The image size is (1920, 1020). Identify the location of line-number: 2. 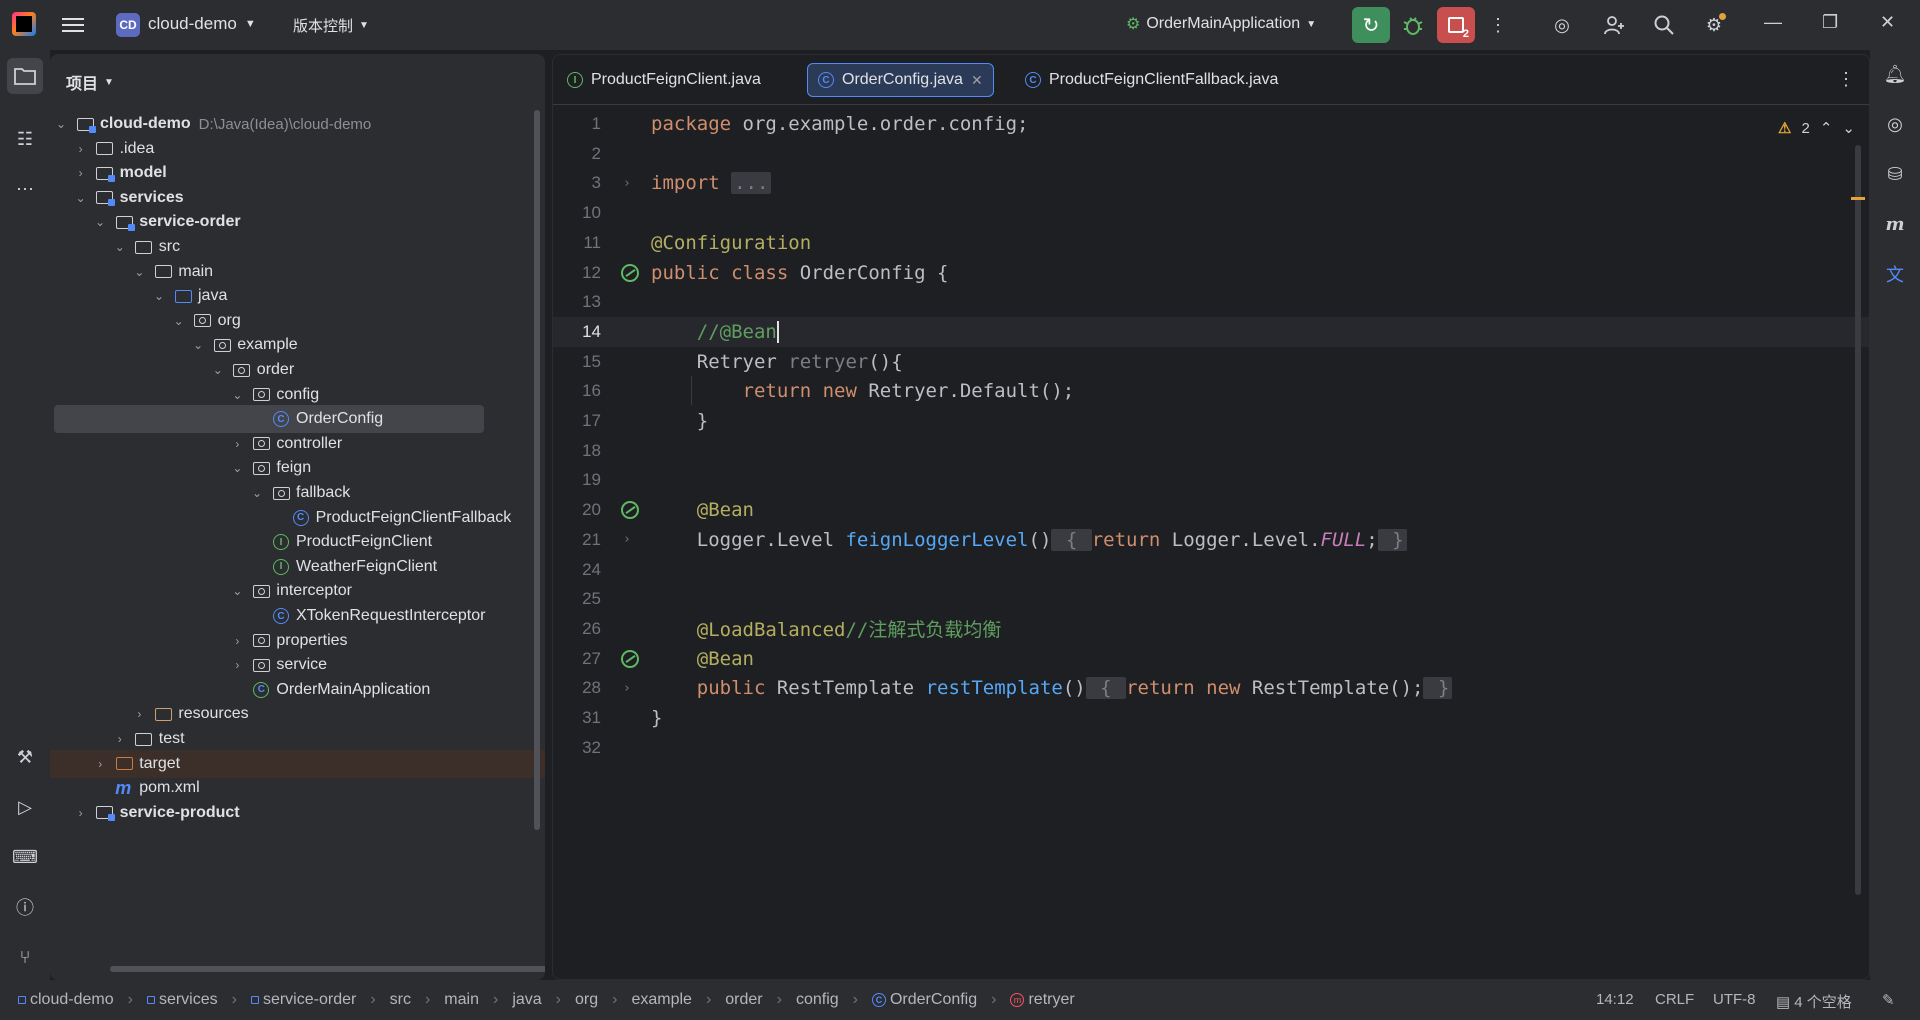
(577, 154).